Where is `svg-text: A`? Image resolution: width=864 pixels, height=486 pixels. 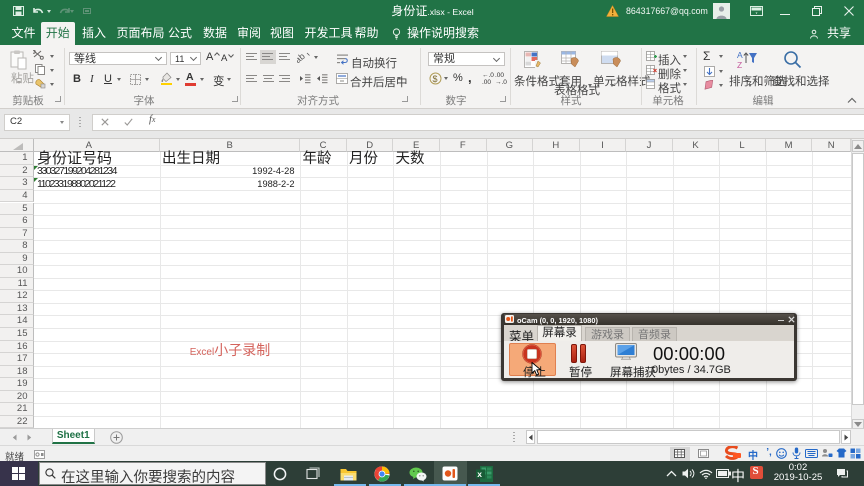 svg-text: A is located at coordinates (740, 55).